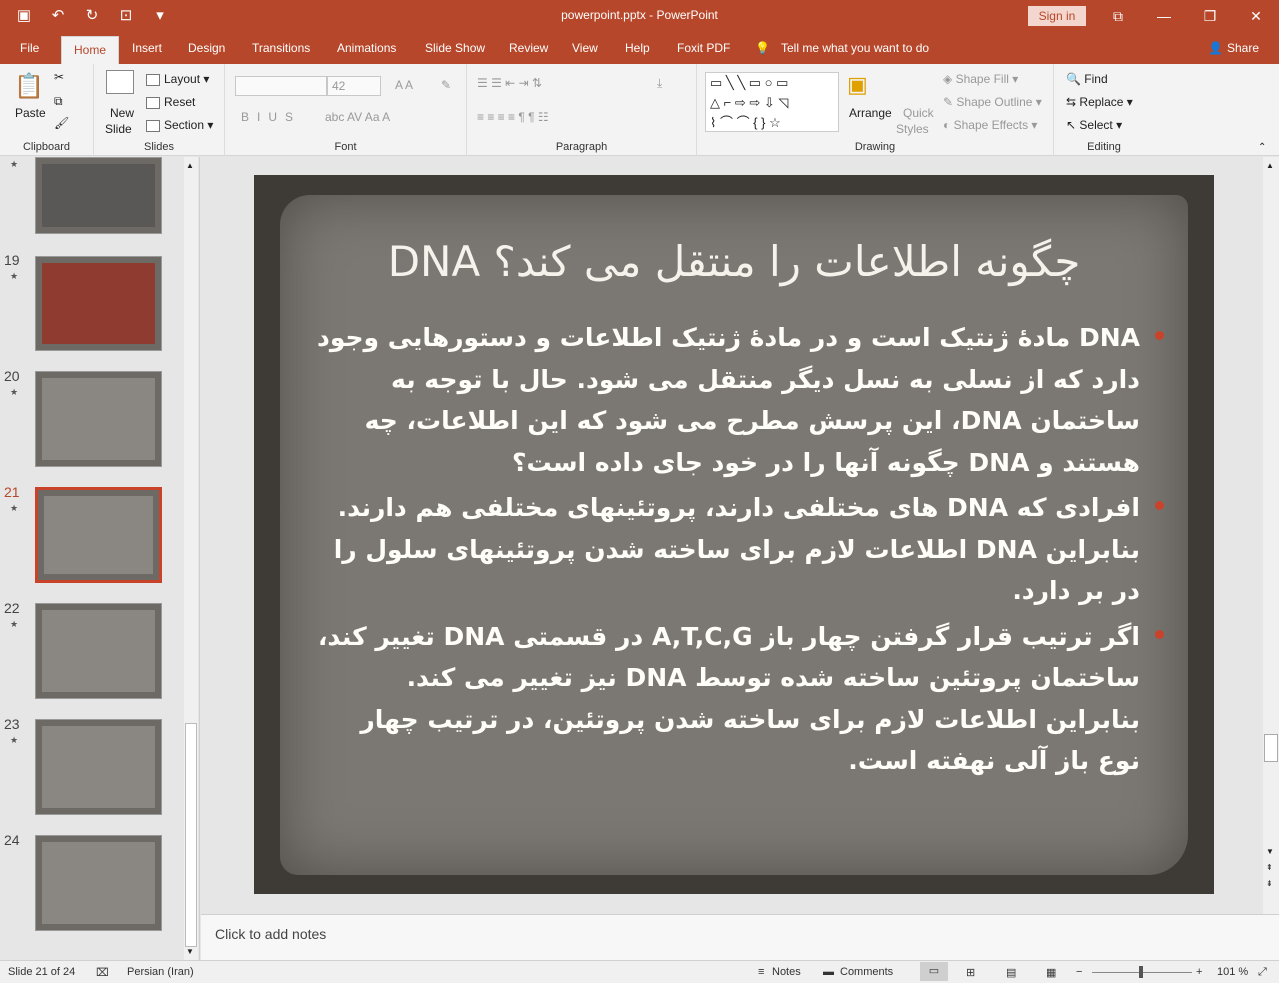 The width and height of the screenshot is (1279, 983). Describe the element at coordinates (857, 85) in the screenshot. I see `arrange-icon: ▣` at that location.